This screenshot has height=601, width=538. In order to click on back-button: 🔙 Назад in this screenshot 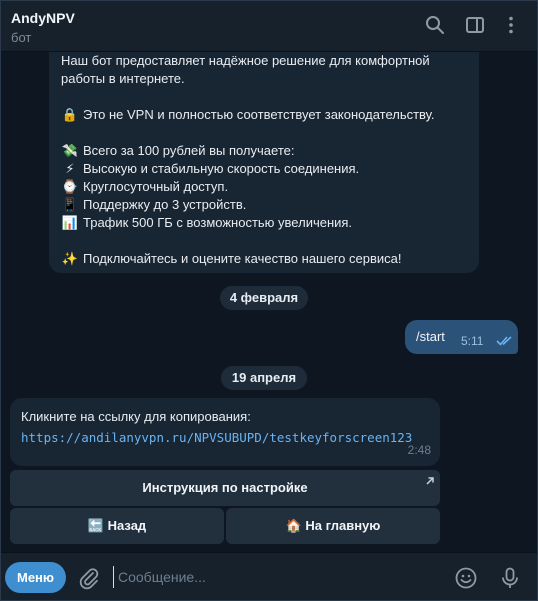, I will do `click(117, 526)`.